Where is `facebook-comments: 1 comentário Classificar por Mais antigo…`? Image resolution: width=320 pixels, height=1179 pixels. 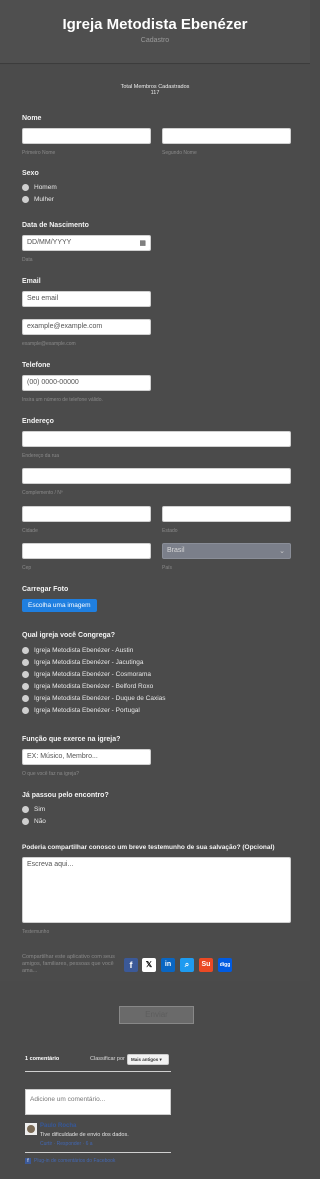
facebook-comments: 1 comentário Classificar por Mais antigo… is located at coordinates (155, 1109).